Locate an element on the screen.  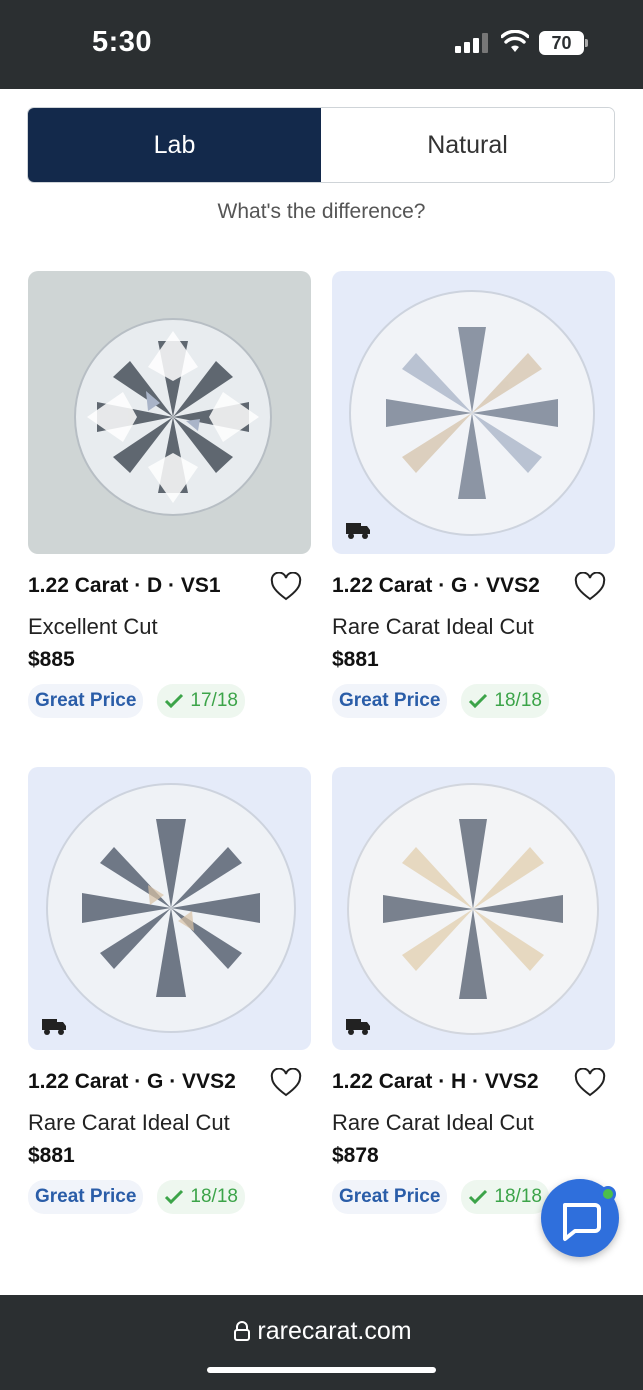
online-status-dot is located at coordinates (608, 1194).